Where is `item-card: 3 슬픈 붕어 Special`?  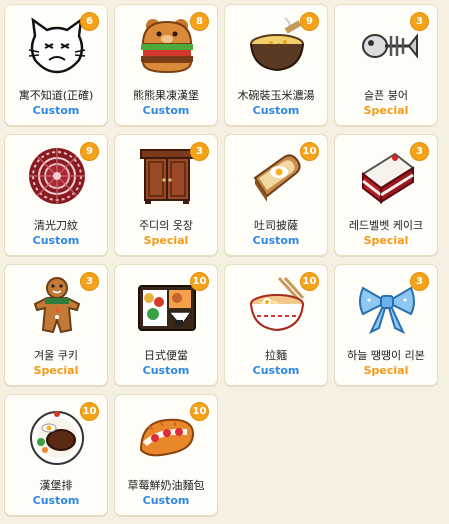
item-card: 3 슬픈 붕어 Special is located at coordinates (386, 65).